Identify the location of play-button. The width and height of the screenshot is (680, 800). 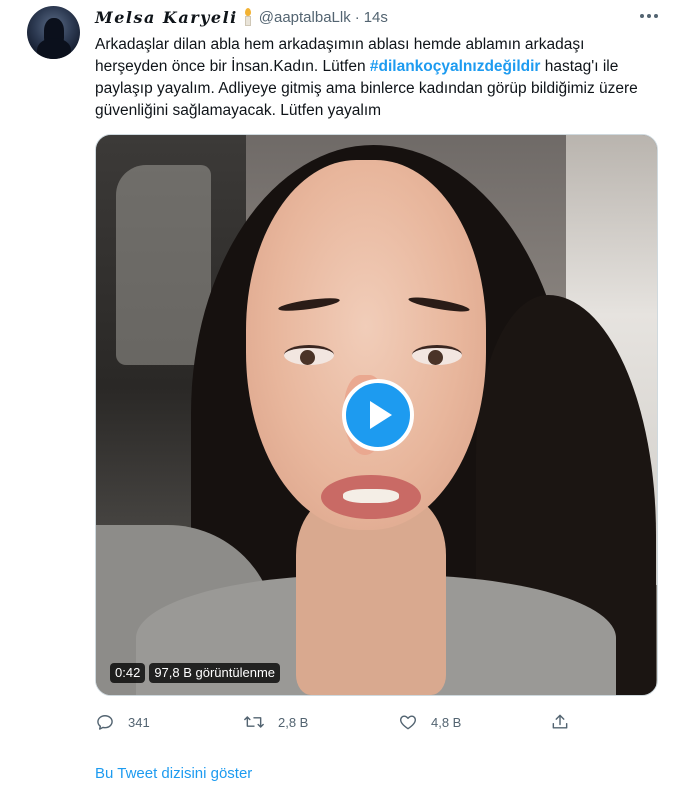
(378, 415).